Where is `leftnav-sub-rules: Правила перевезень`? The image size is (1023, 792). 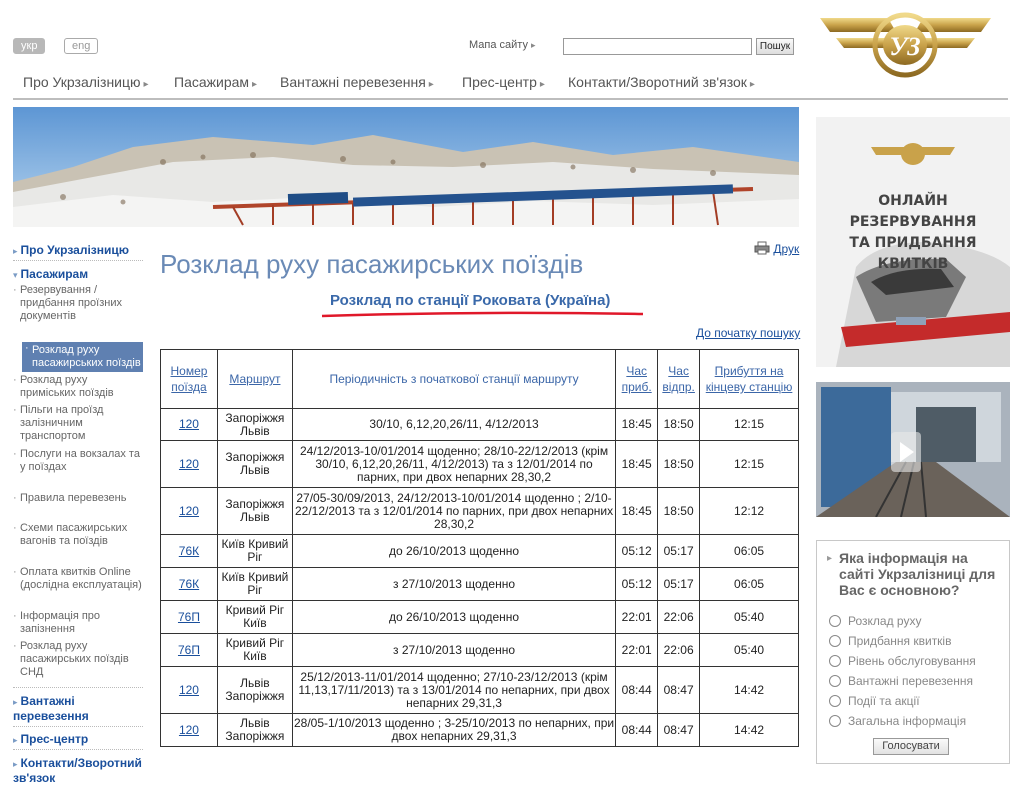
leftnav-sub-rules: Правила перевезень is located at coordinates (77, 498).